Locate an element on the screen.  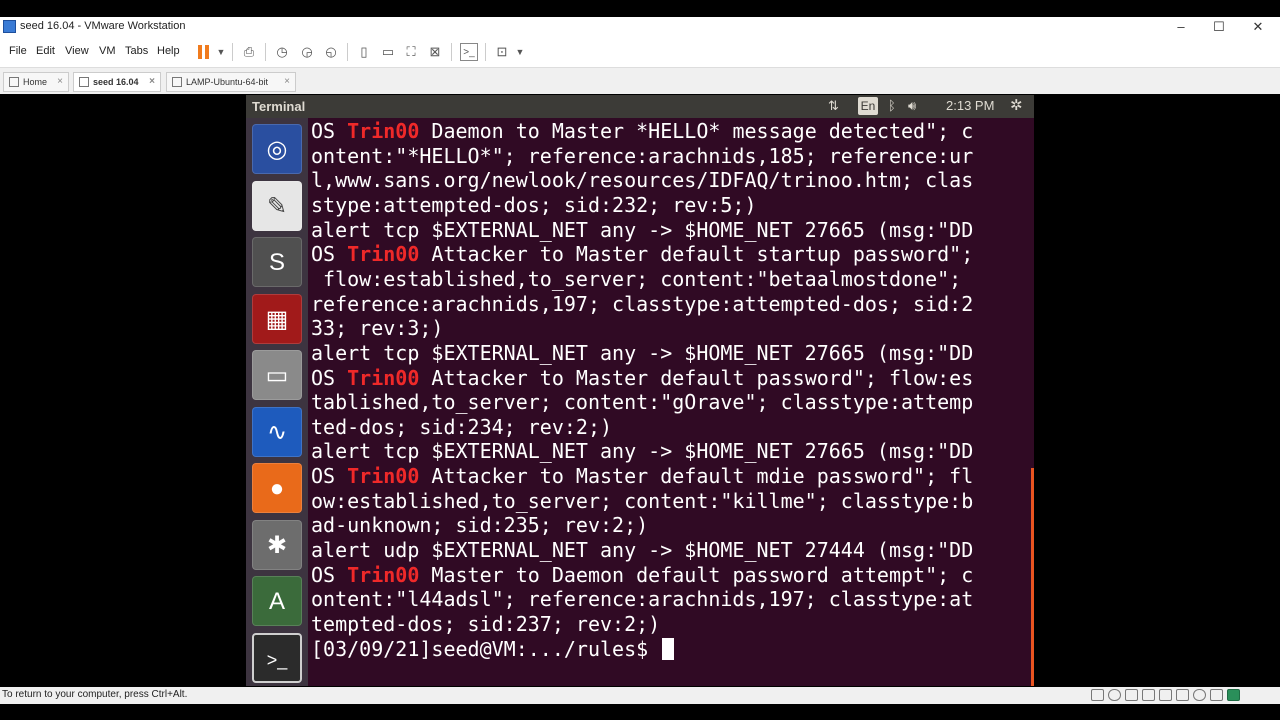
sidebar-toggle-icon: ▯ is located at coordinates (364, 52).